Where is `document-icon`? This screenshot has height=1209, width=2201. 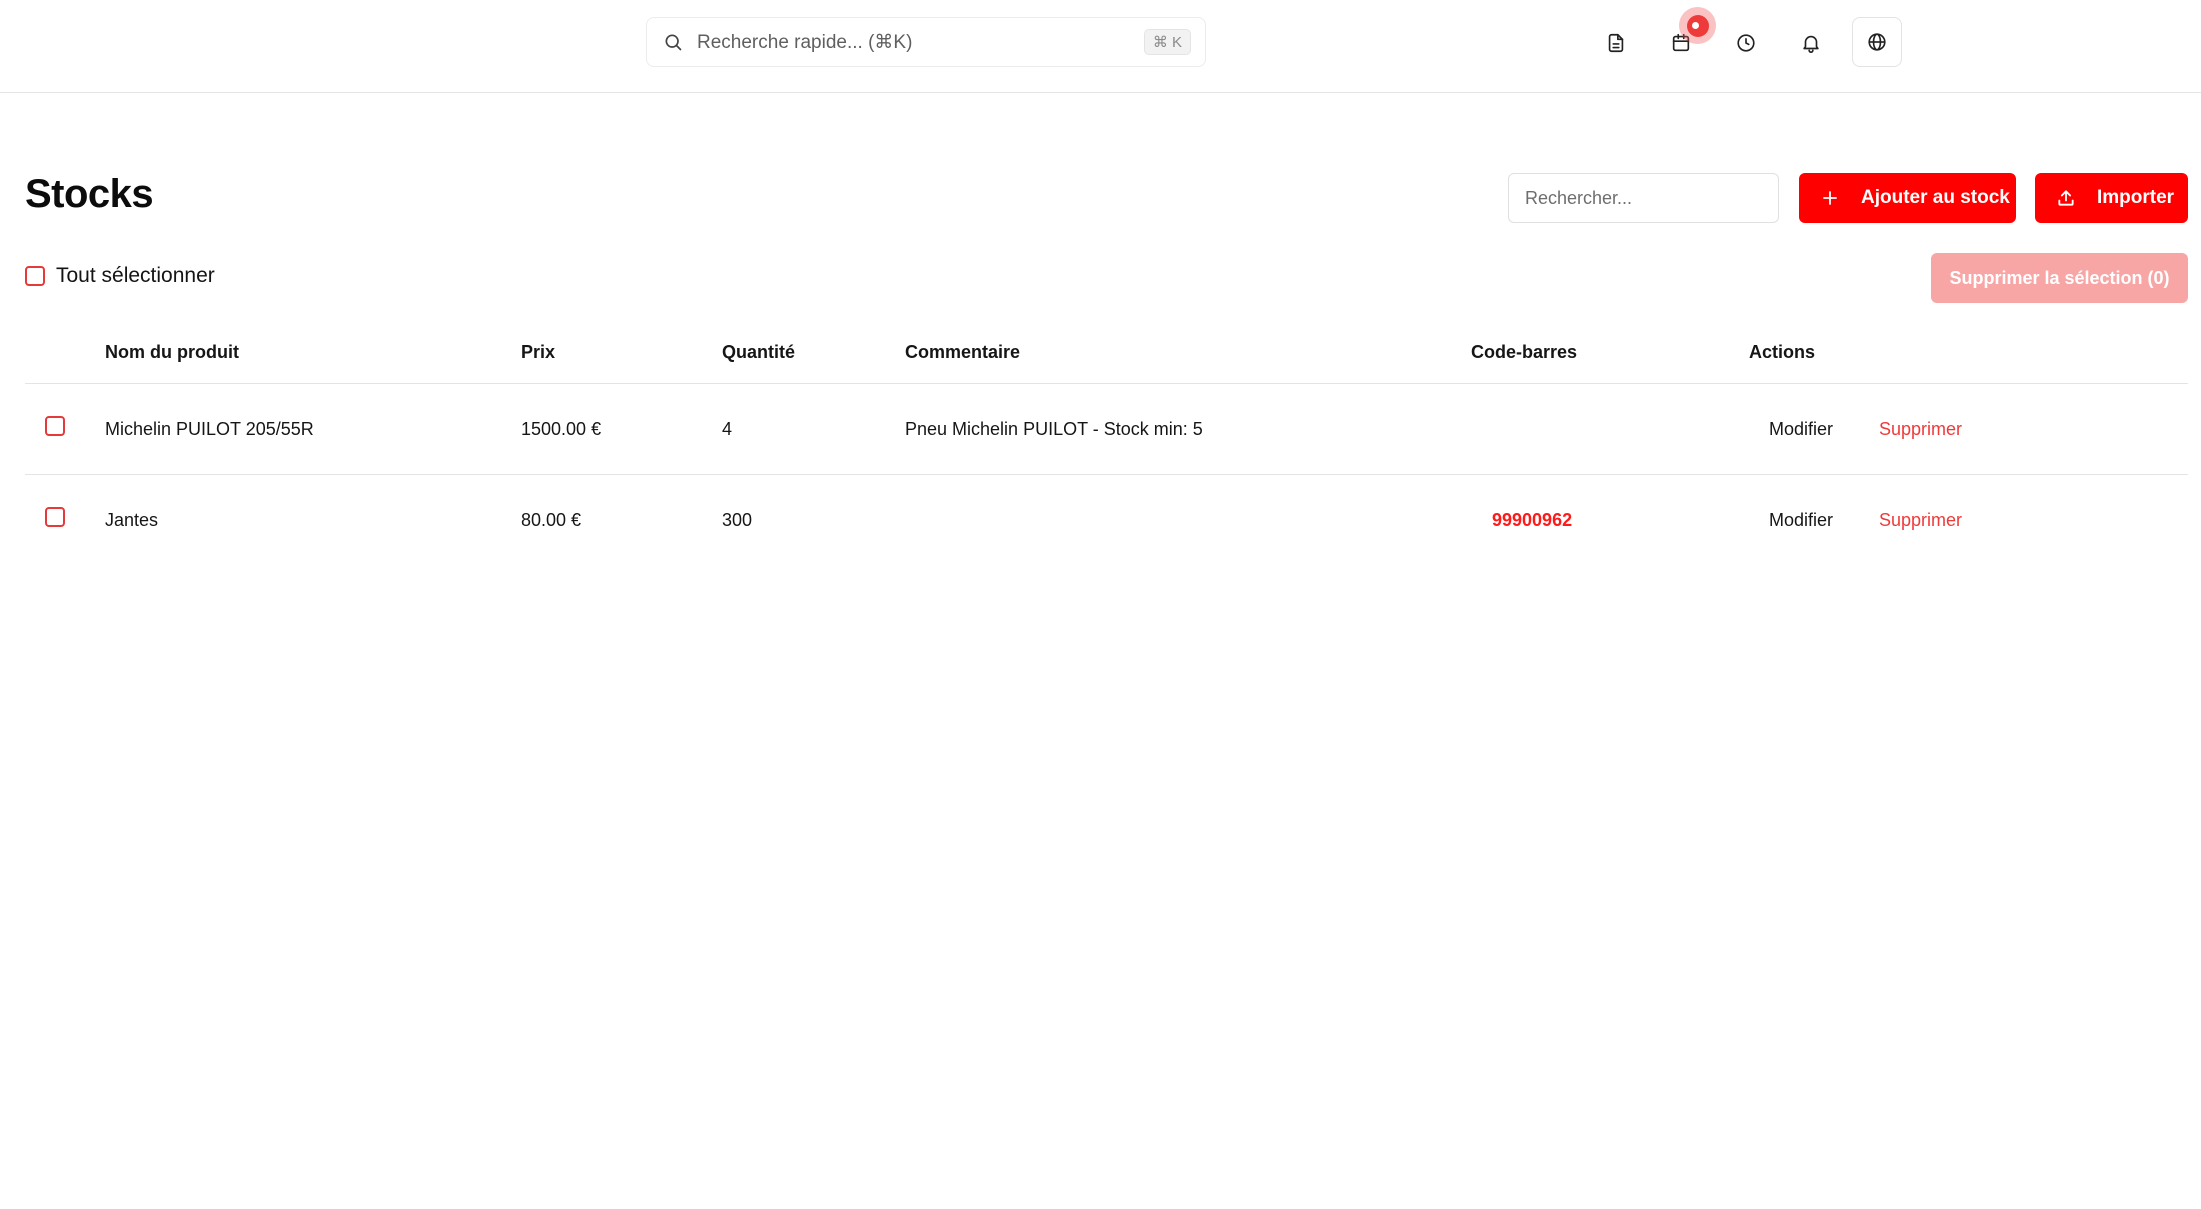
document-icon is located at coordinates (1616, 43).